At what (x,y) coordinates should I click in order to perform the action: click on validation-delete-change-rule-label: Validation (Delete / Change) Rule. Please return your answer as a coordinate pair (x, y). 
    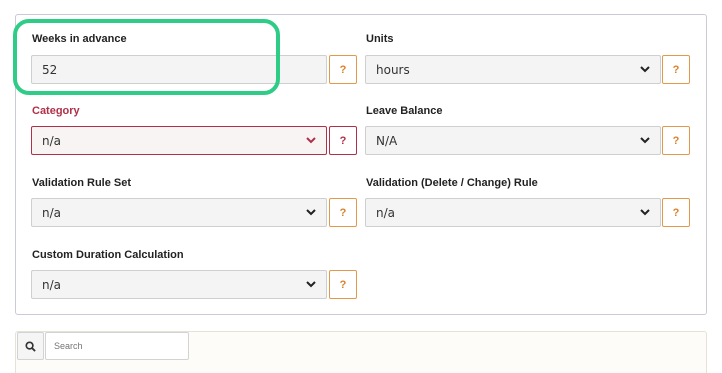
    Looking at the image, I should click on (452, 183).